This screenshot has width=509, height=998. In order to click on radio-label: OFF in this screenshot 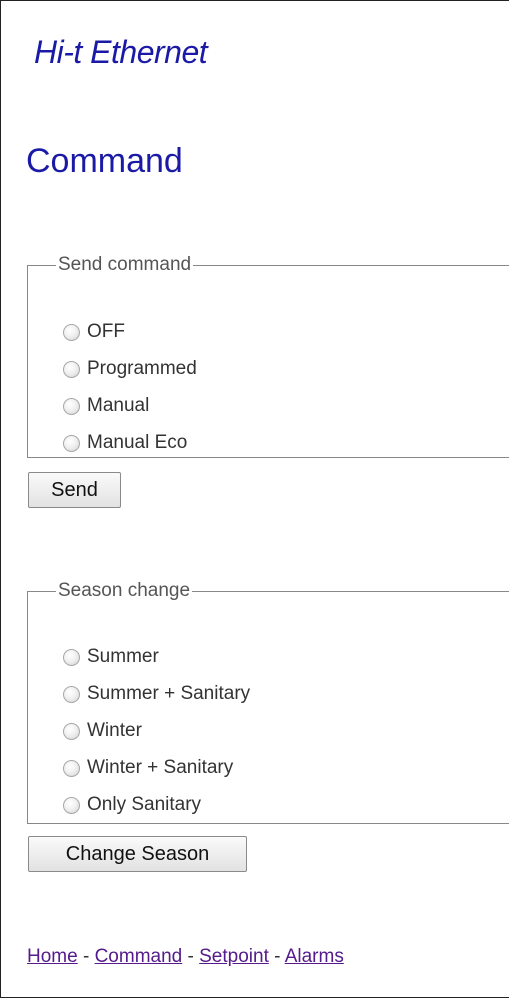, I will do `click(106, 331)`.